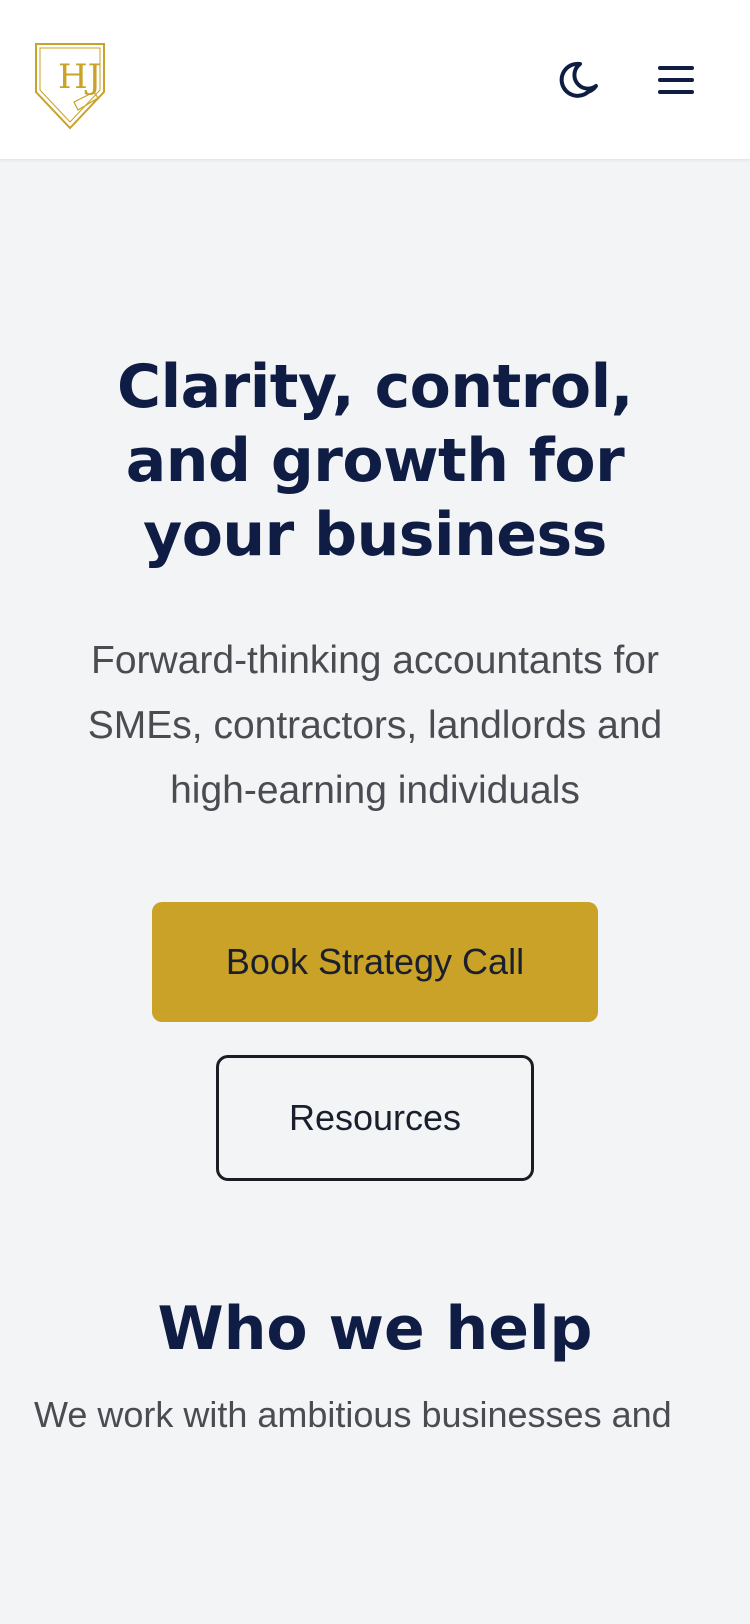 The image size is (750, 1624). I want to click on logo-monogram: HJ, so click(79, 77).